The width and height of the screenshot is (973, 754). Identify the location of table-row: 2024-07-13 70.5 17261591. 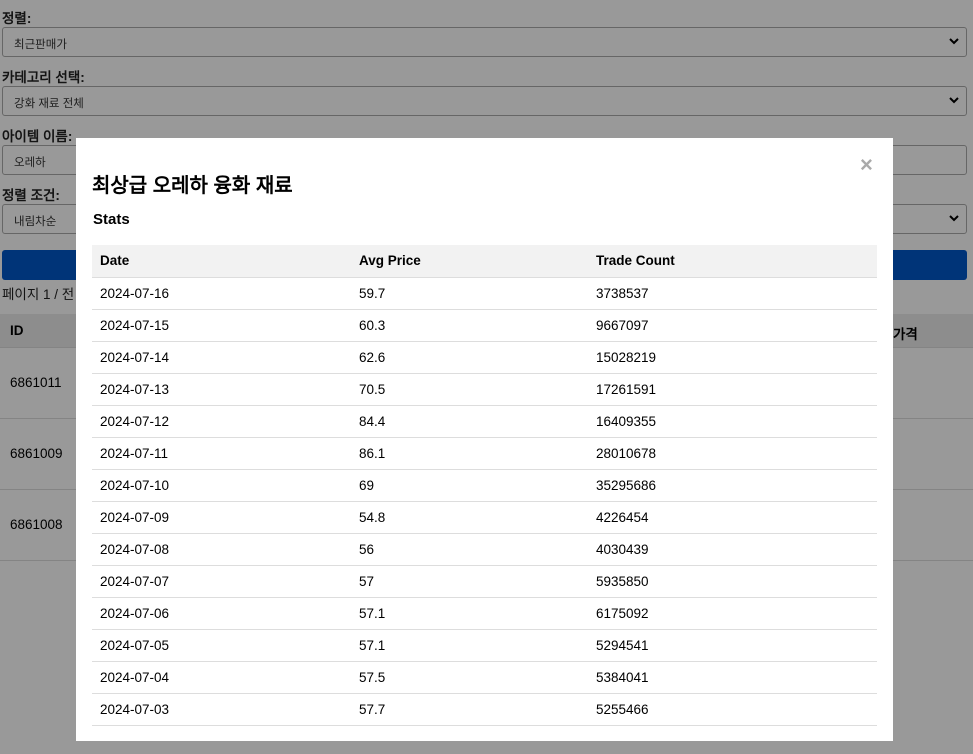
(484, 389).